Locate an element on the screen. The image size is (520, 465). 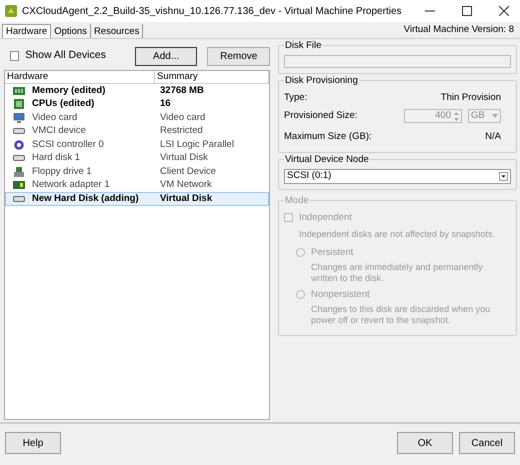
table-cell-text: SCSI controller 0 is located at coordinates (68, 145).